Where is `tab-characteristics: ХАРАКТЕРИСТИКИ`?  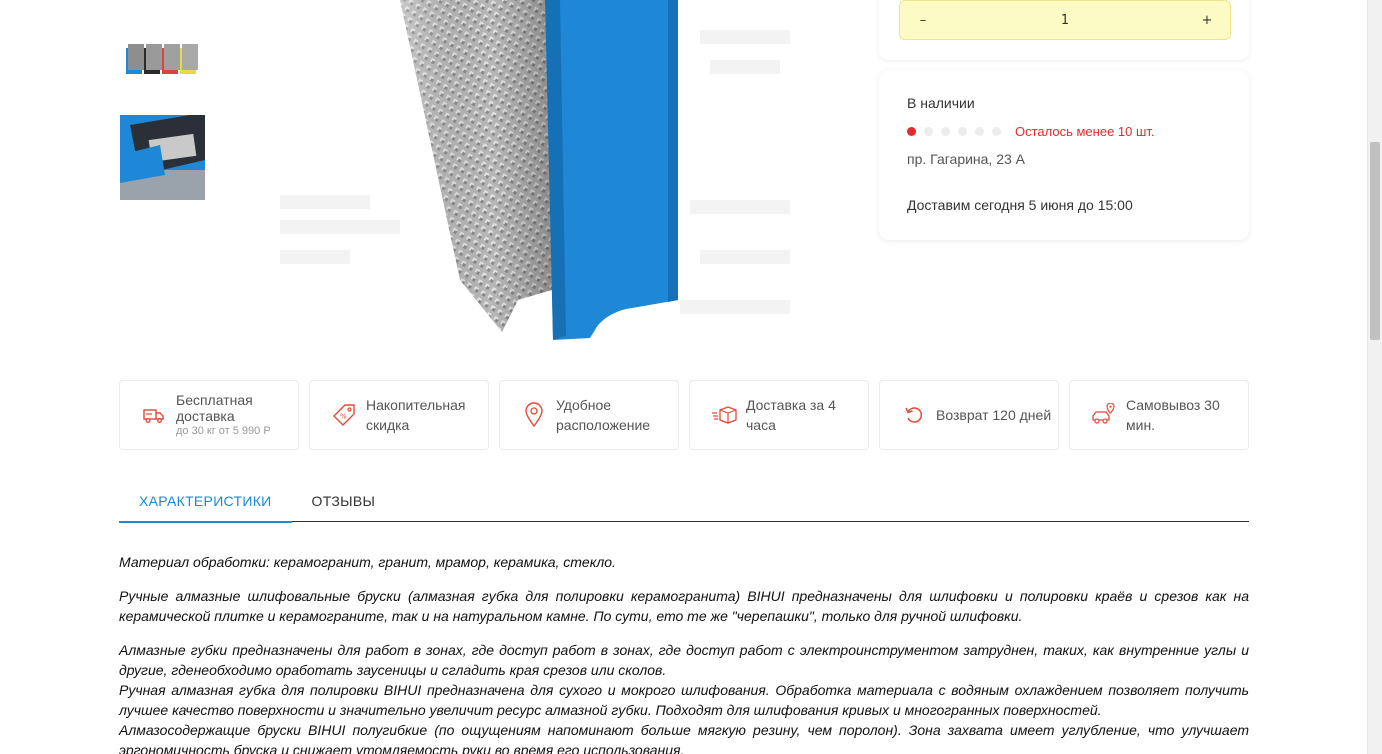
tab-characteristics: ХАРАКТЕРИСТИКИ is located at coordinates (205, 501).